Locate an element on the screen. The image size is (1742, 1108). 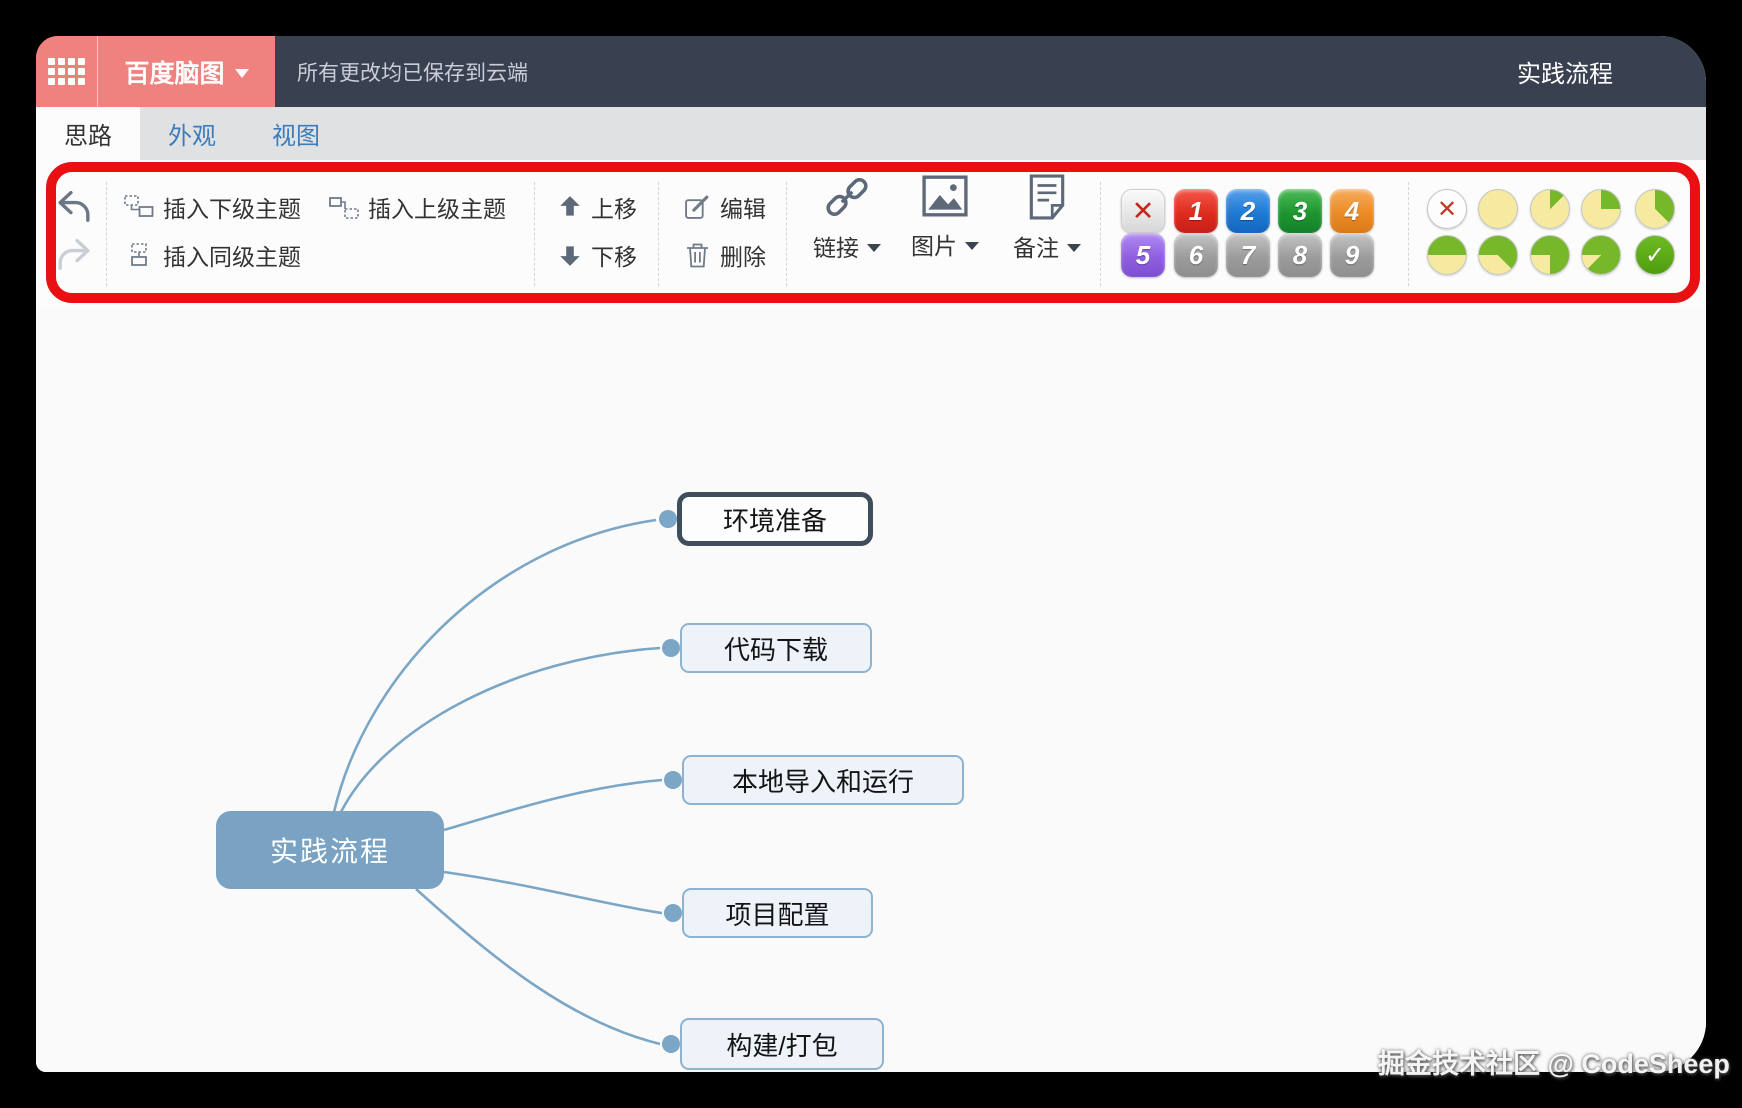
priority-clear-button: ✕ is located at coordinates (1143, 211).